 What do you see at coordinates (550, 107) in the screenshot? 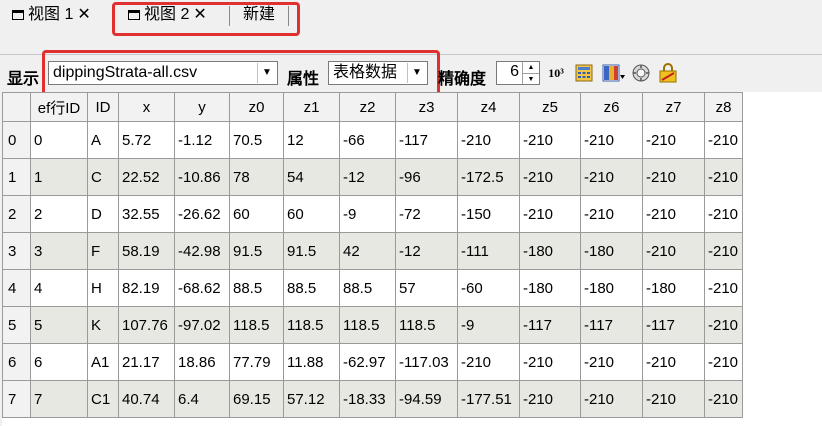
I see `column-header: z5` at bounding box center [550, 107].